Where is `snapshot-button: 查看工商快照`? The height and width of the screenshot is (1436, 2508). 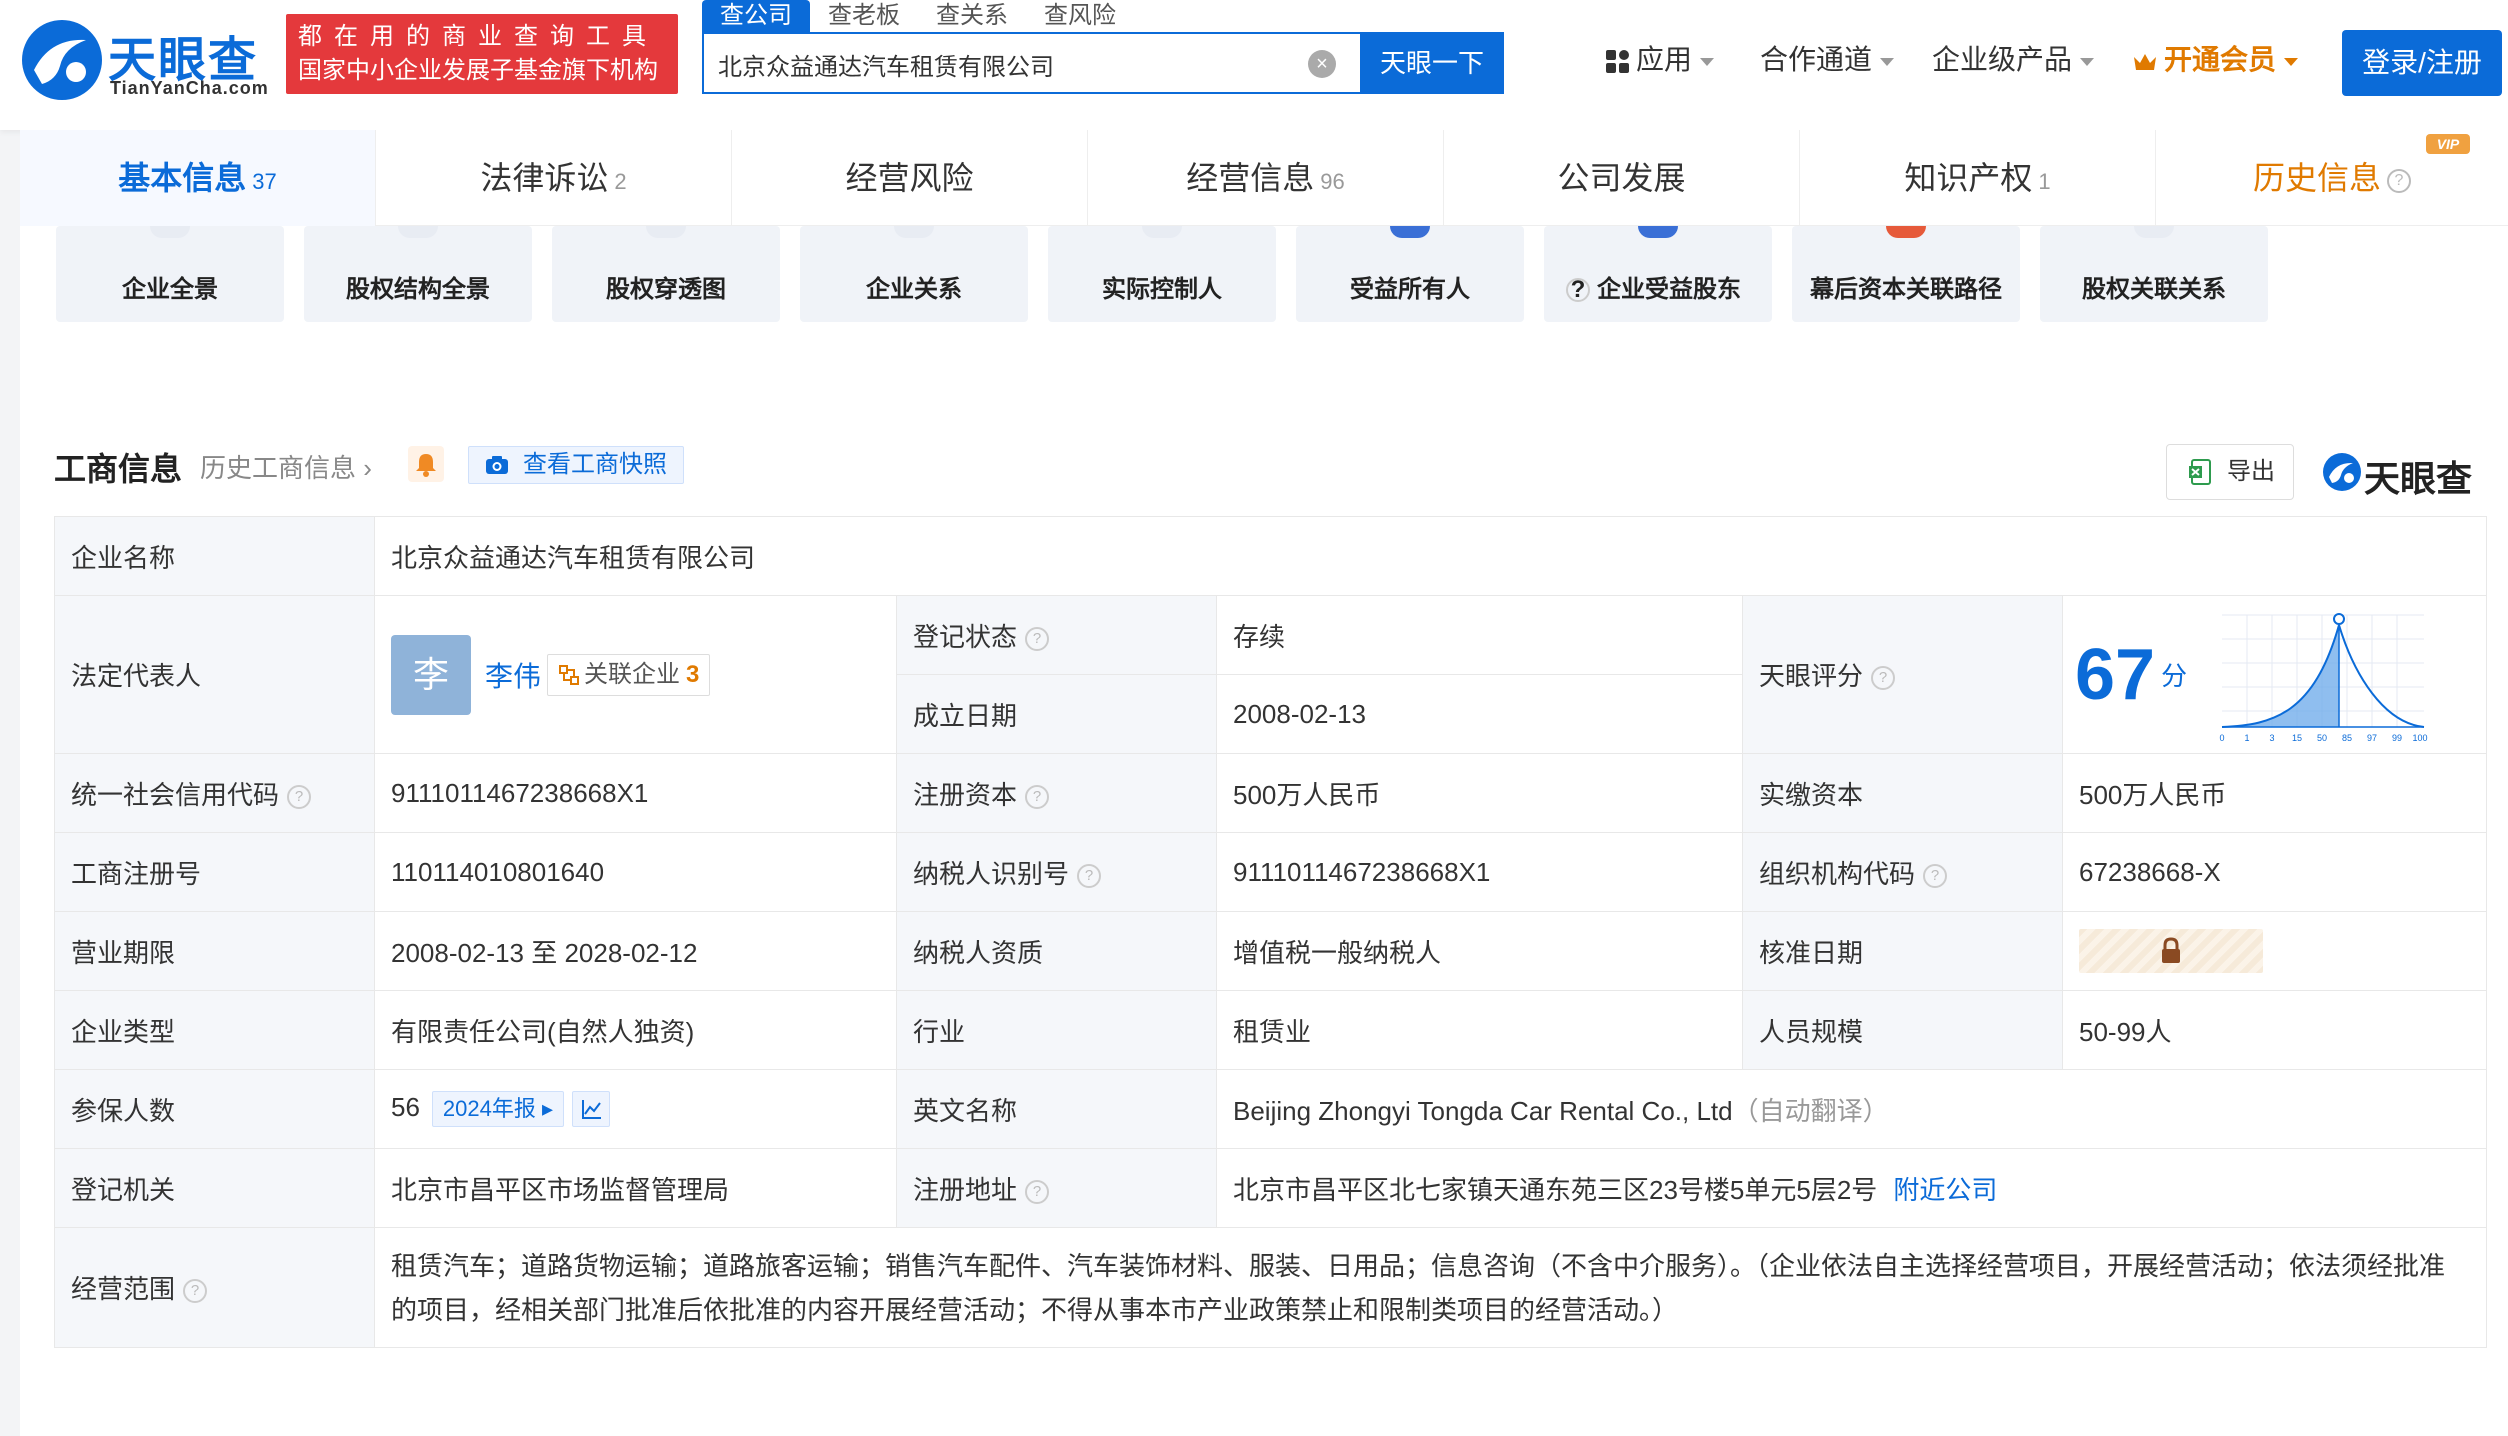 snapshot-button: 查看工商快照 is located at coordinates (576, 465).